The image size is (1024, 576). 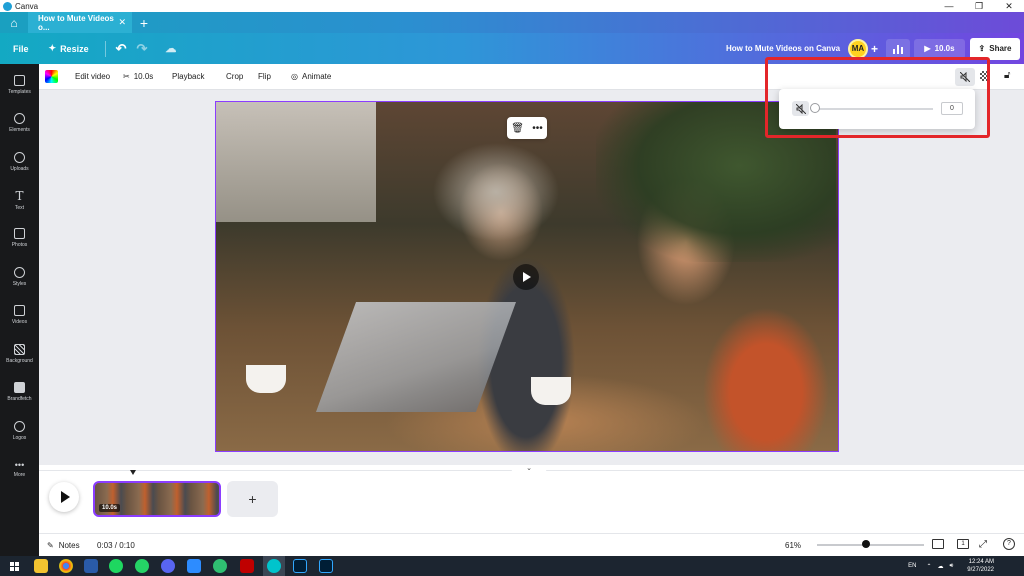 What do you see at coordinates (19, 85) in the screenshot?
I see `sidebar-item-templates: Templates` at bounding box center [19, 85].